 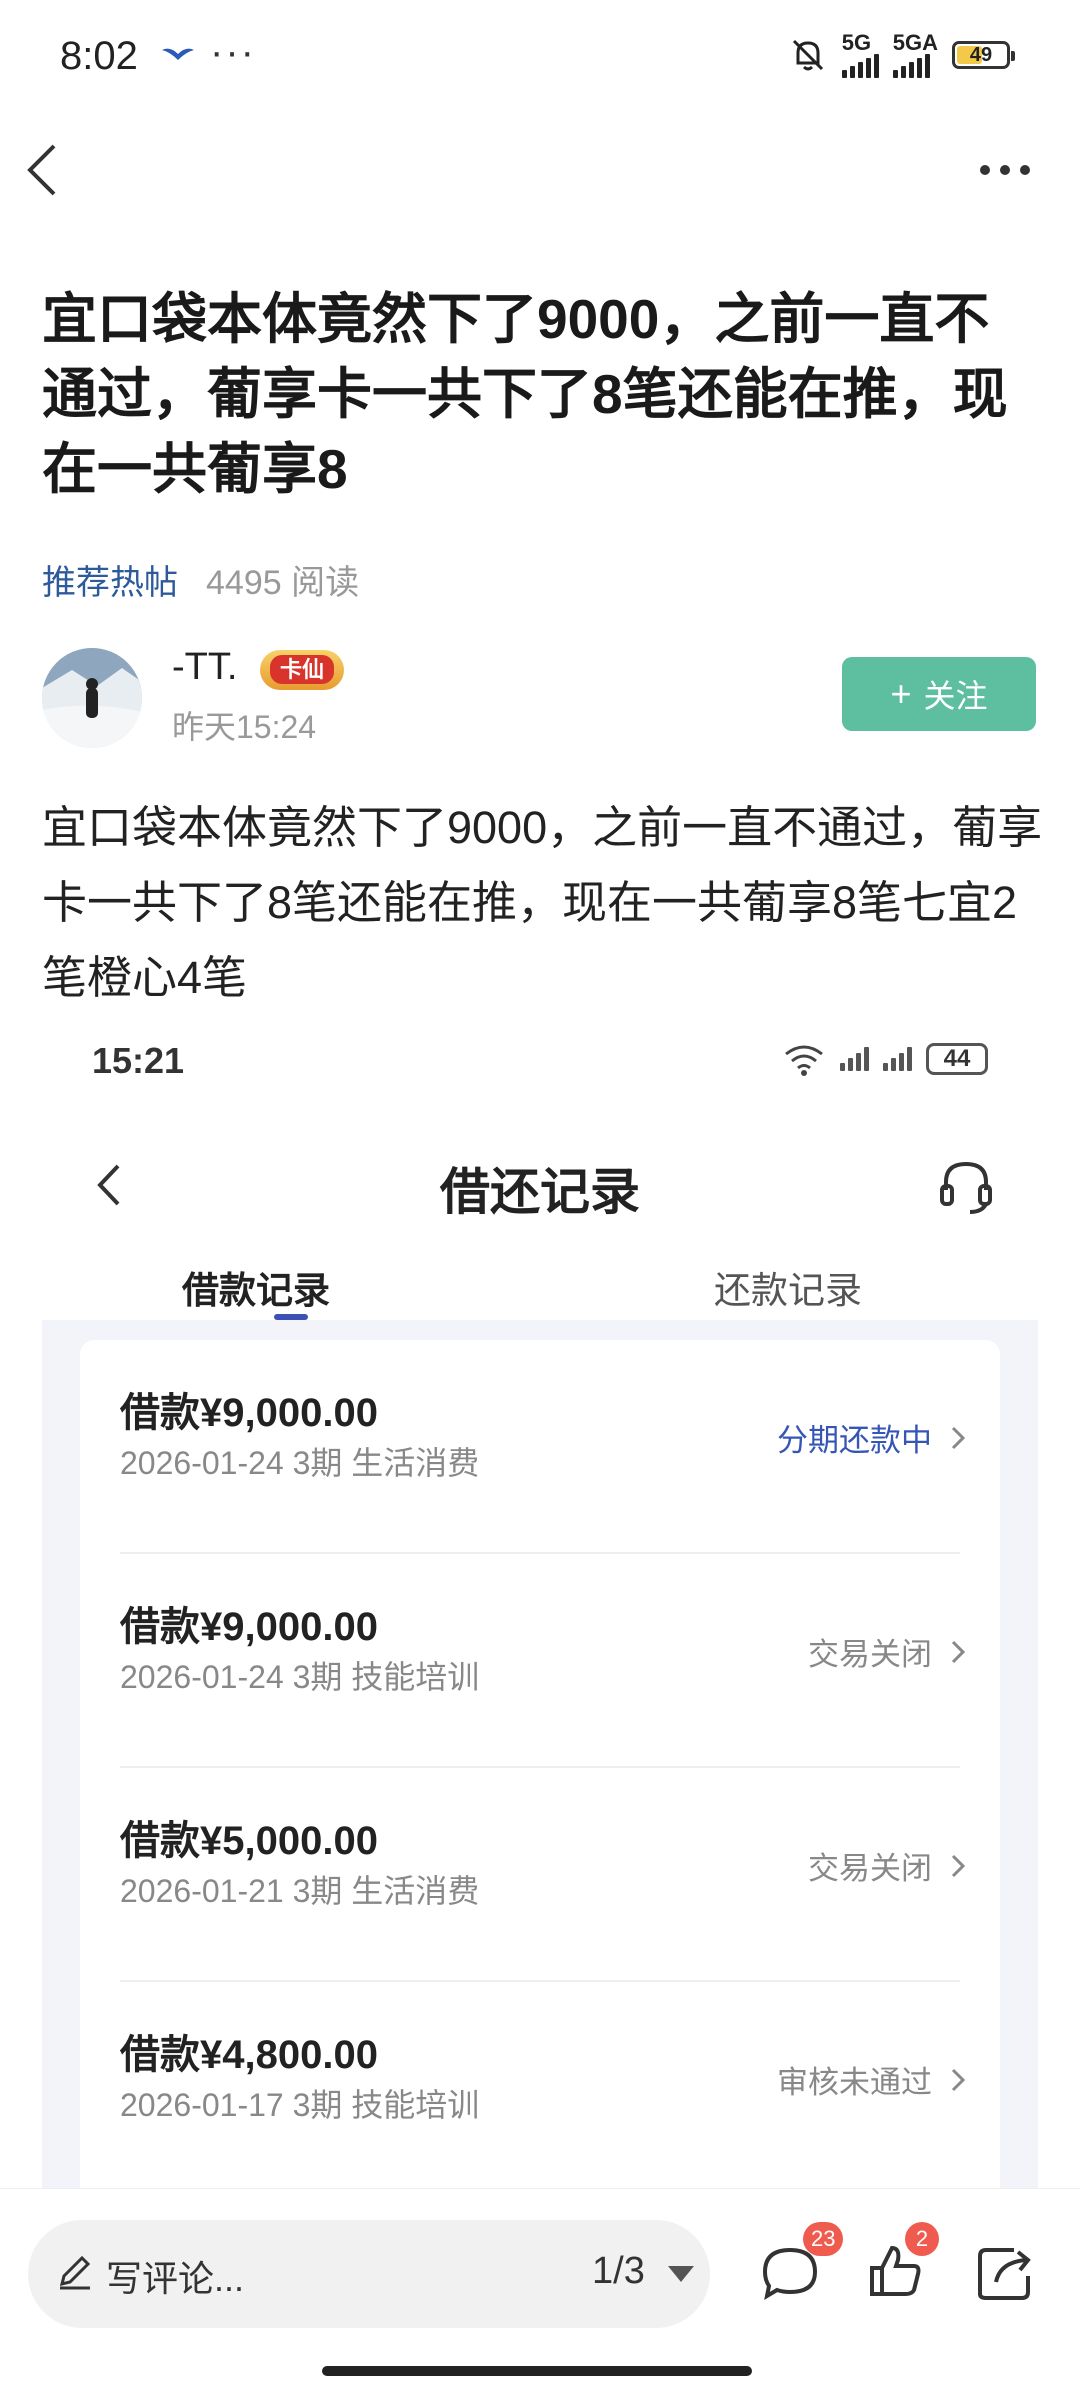 What do you see at coordinates (788, 1290) in the screenshot?
I see `tab-repay-records: 还款记录` at bounding box center [788, 1290].